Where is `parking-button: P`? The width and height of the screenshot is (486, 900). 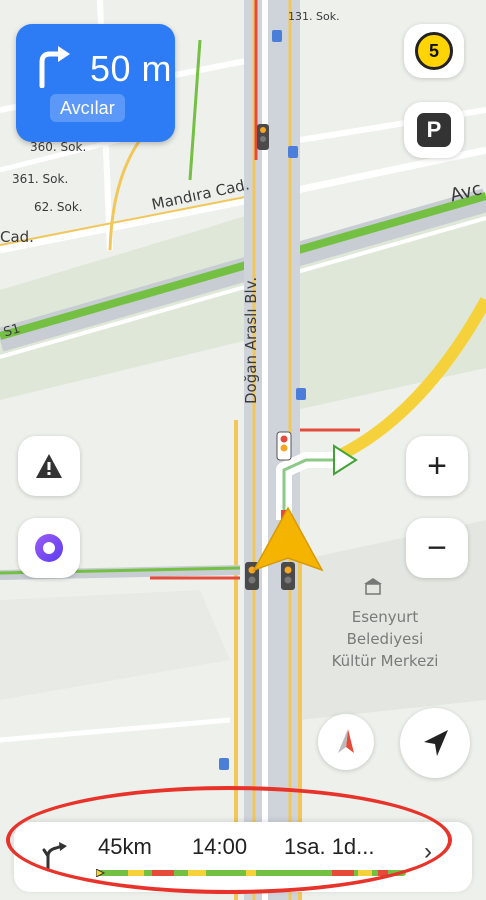
parking-button: P is located at coordinates (434, 130).